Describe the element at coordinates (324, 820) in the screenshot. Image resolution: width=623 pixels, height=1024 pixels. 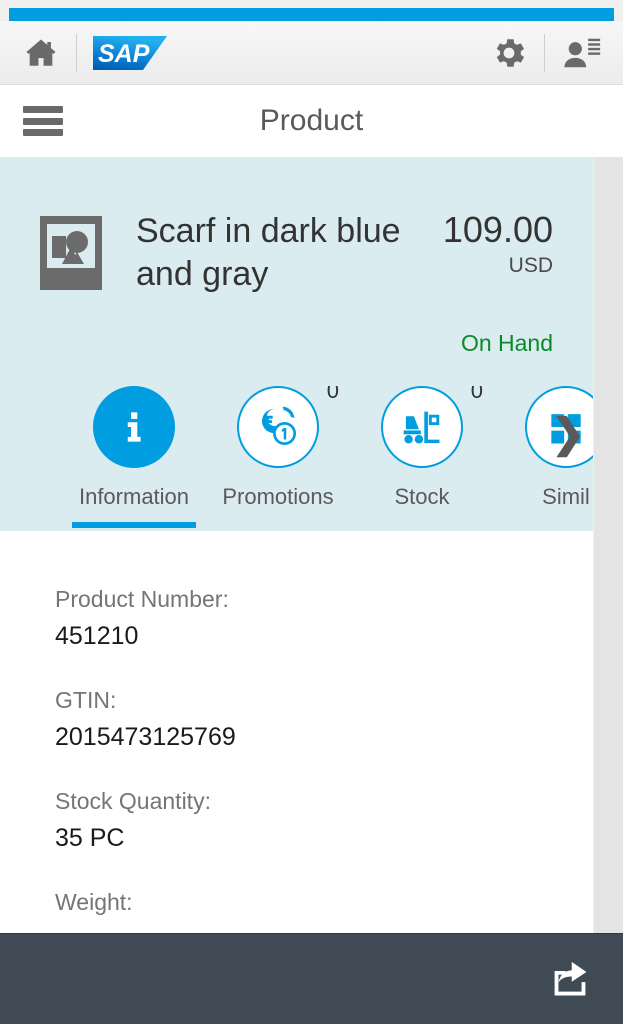
I see `field-stock-quantity: Stock Quantity: 35 PC` at that location.